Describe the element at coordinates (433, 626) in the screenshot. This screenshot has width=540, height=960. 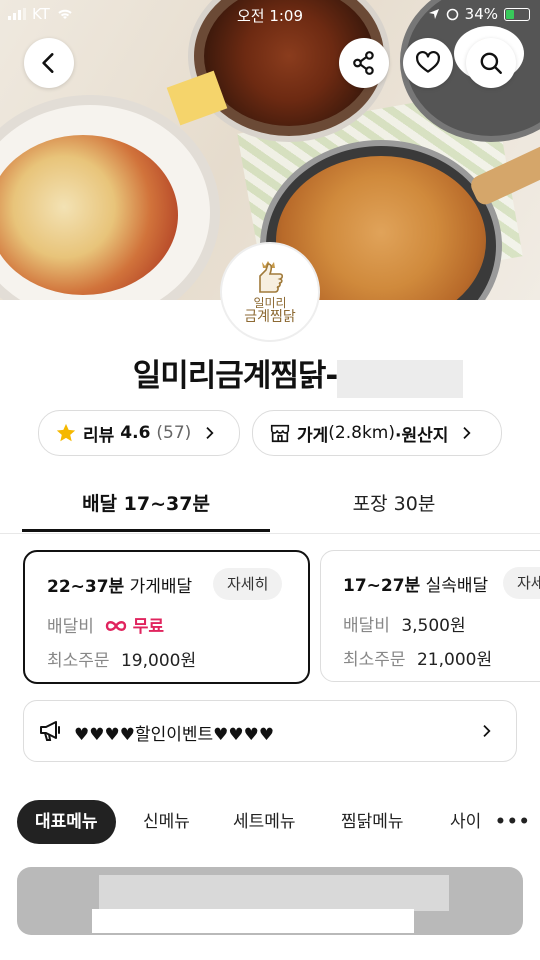
I see `delivery-fee-value: 3,500원` at that location.